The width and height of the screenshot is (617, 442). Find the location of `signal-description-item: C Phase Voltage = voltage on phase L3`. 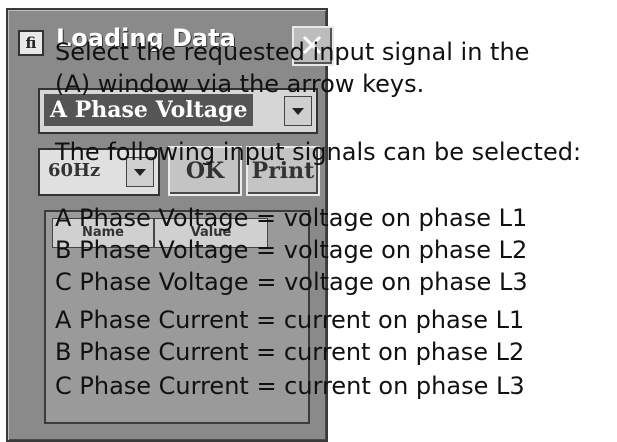

signal-description-item: C Phase Voltage = voltage on phase L3 is located at coordinates (291, 282).